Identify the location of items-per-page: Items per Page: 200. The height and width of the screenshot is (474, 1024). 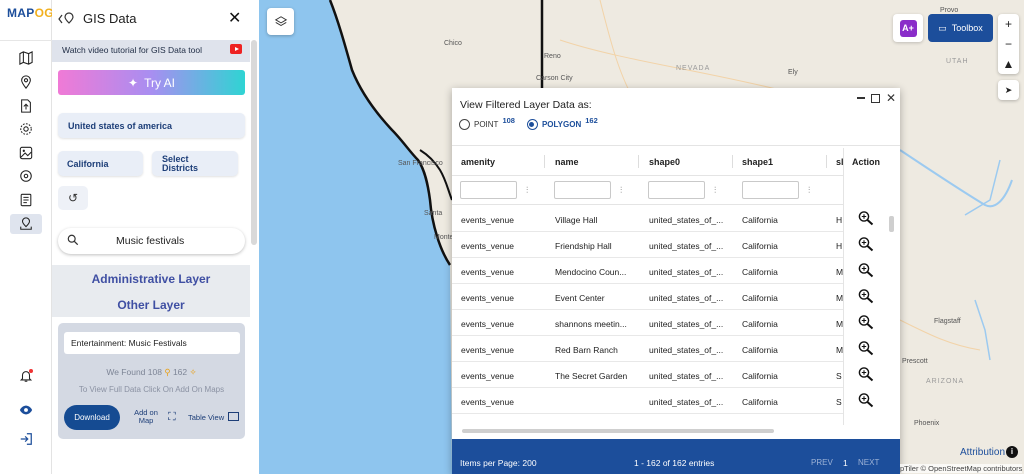
(498, 463).